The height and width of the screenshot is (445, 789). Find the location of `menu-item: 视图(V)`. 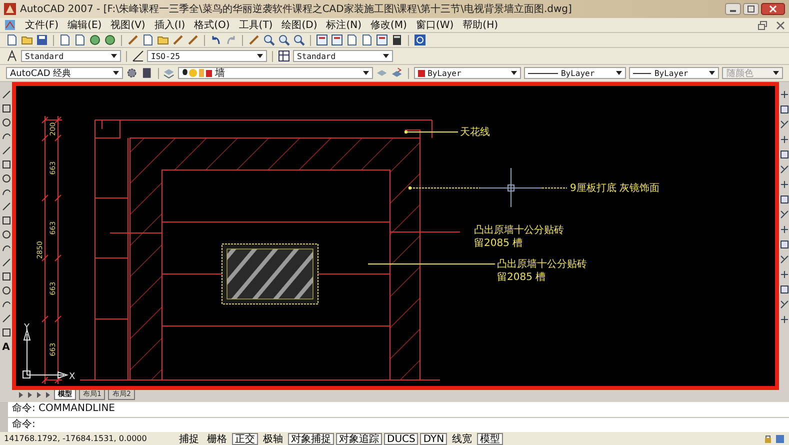

menu-item: 视图(V) is located at coordinates (128, 25).